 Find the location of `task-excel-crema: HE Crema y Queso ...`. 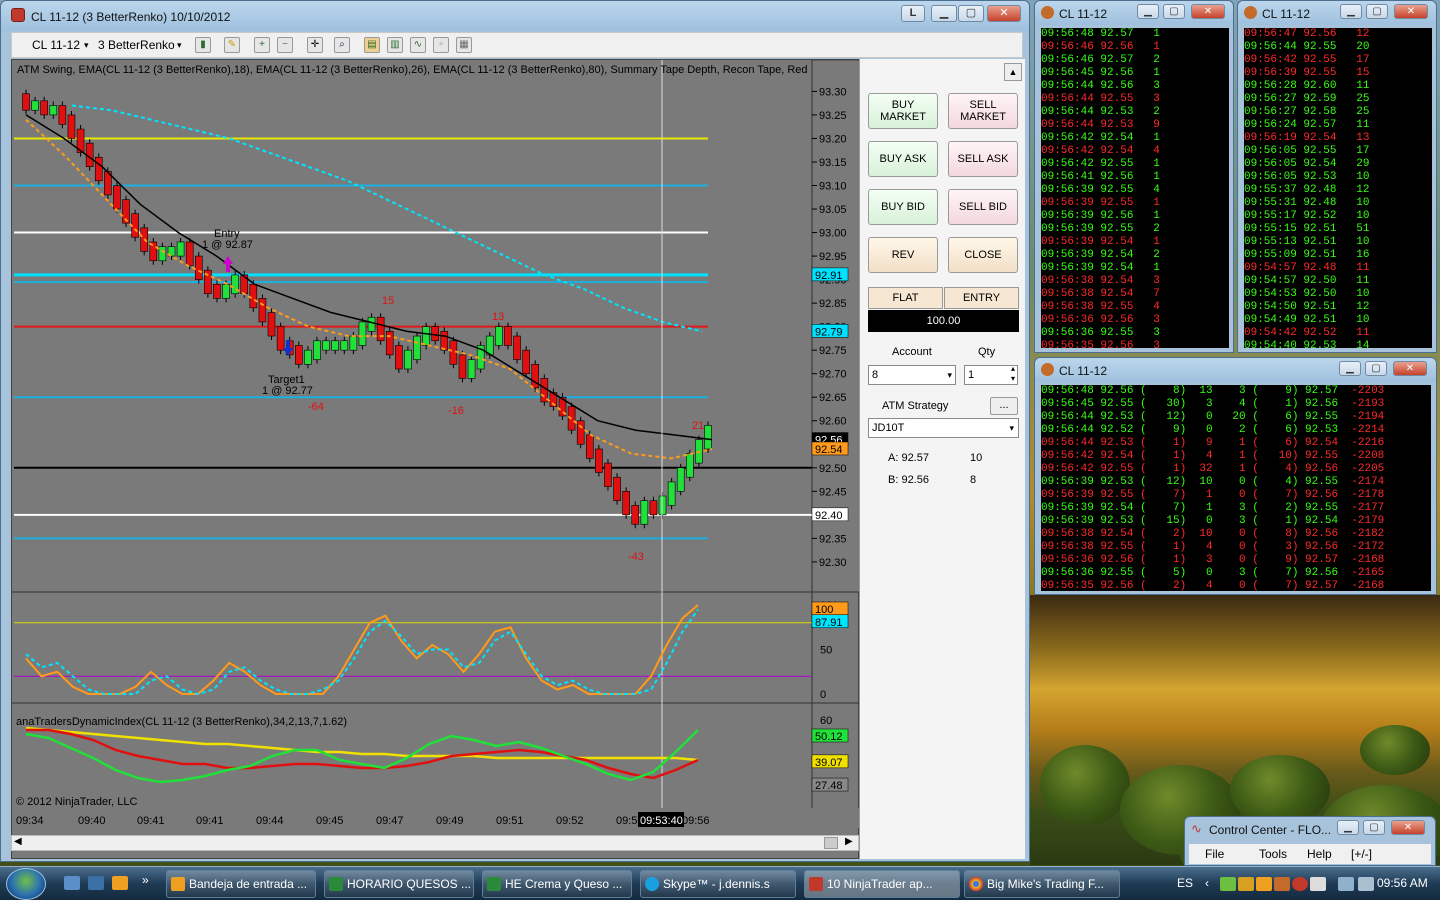

task-excel-crema: HE Crema y Queso ... is located at coordinates (557, 884).